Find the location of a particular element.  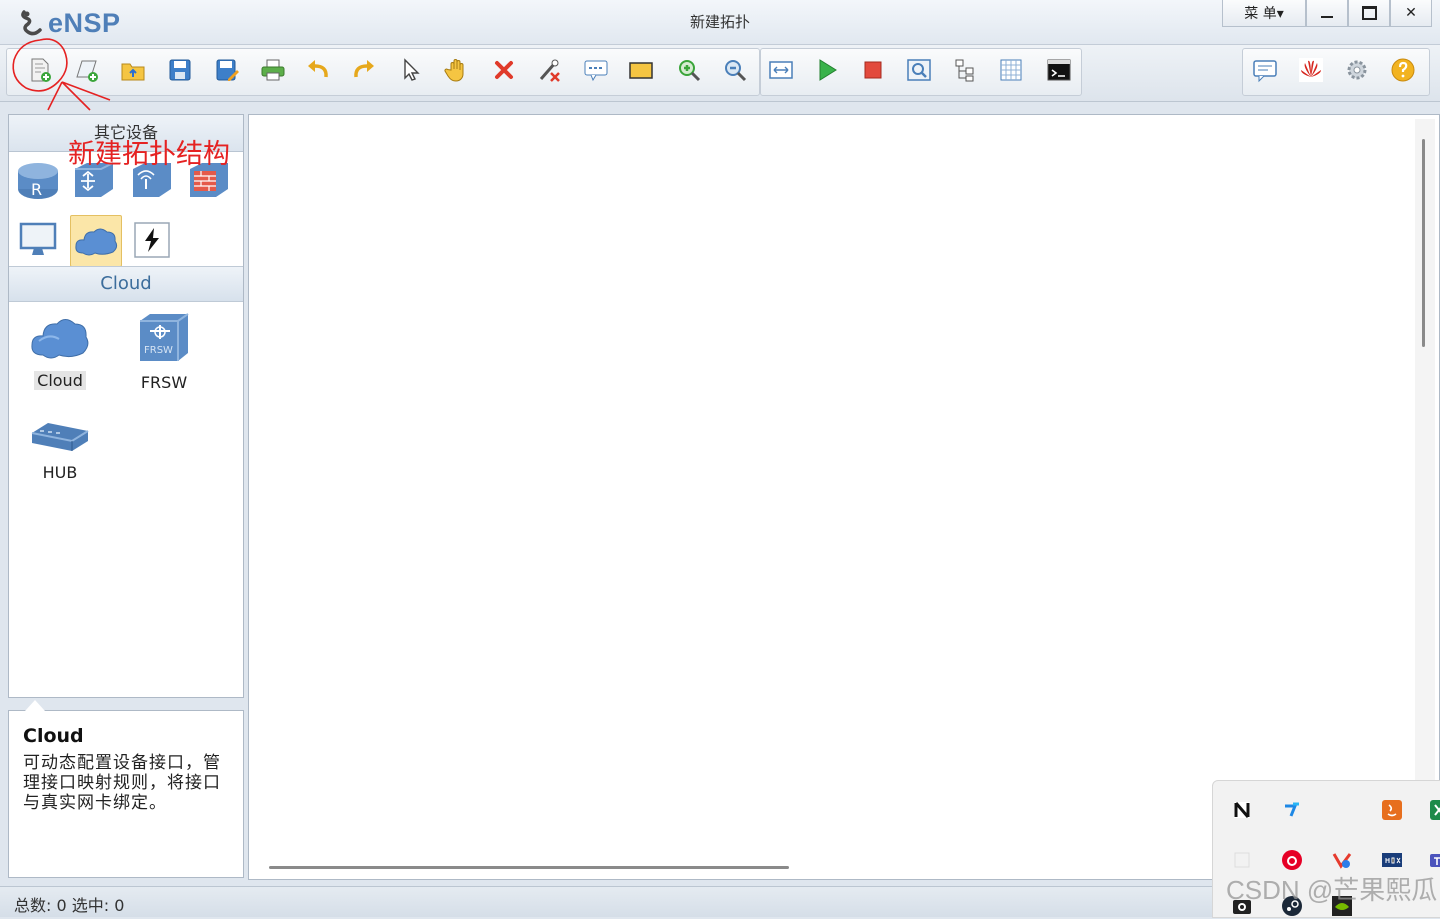

device-label: FRSW is located at coordinates (164, 382).